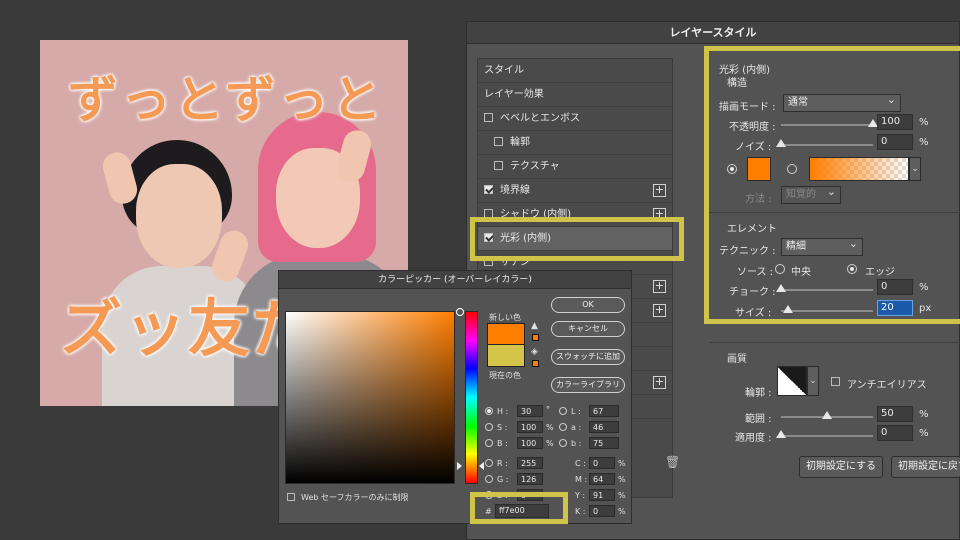  Describe the element at coordinates (895, 433) in the screenshot. I see `jitter-field: 0` at that location.